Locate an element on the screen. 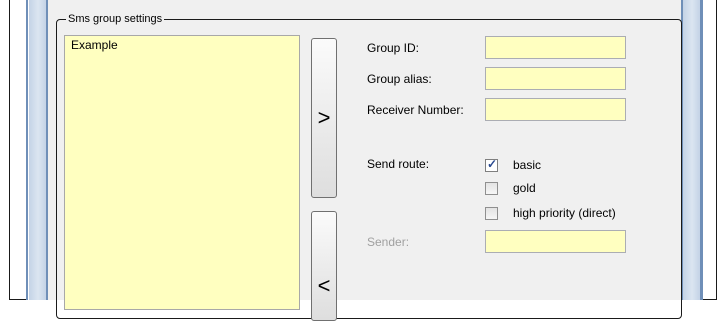 The width and height of the screenshot is (727, 321). send-route-label: Send route: is located at coordinates (398, 164).